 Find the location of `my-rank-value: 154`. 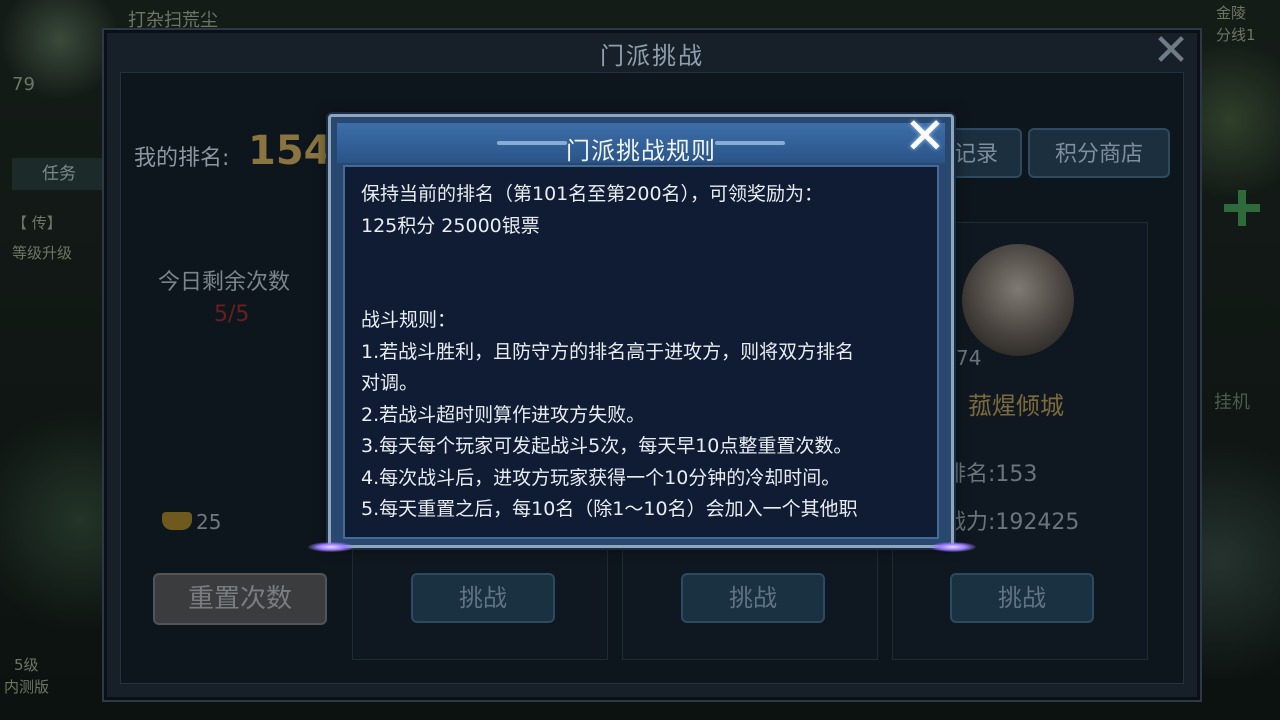

my-rank-value: 154 is located at coordinates (290, 151).